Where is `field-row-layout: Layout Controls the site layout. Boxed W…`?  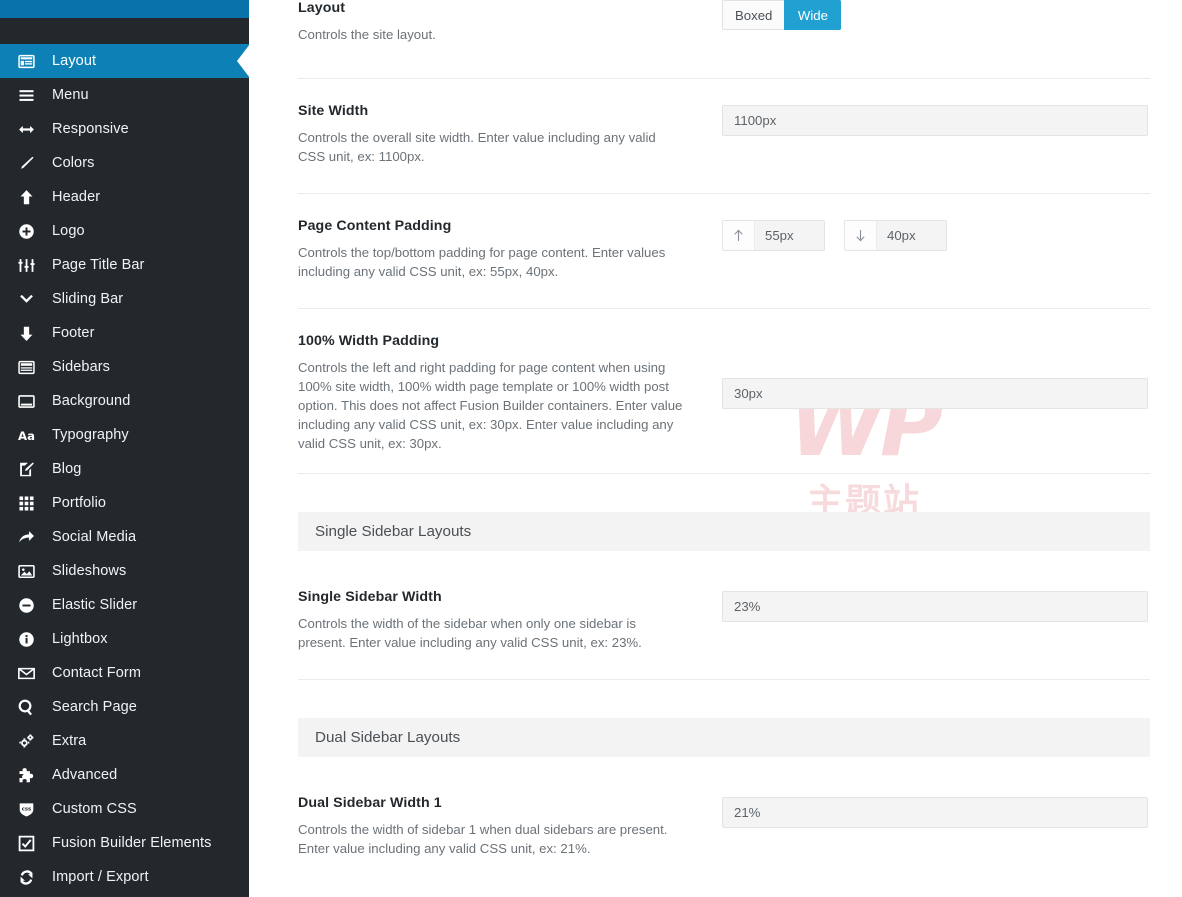 field-row-layout: Layout Controls the site layout. Boxed W… is located at coordinates (715, 31).